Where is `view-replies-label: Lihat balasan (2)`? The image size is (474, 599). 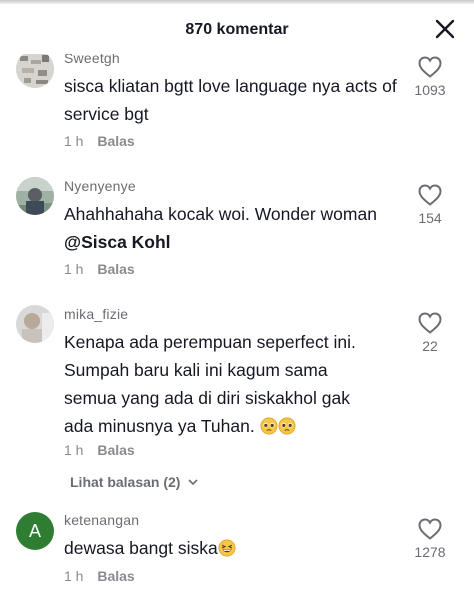 view-replies-label: Lihat balasan (2) is located at coordinates (125, 482).